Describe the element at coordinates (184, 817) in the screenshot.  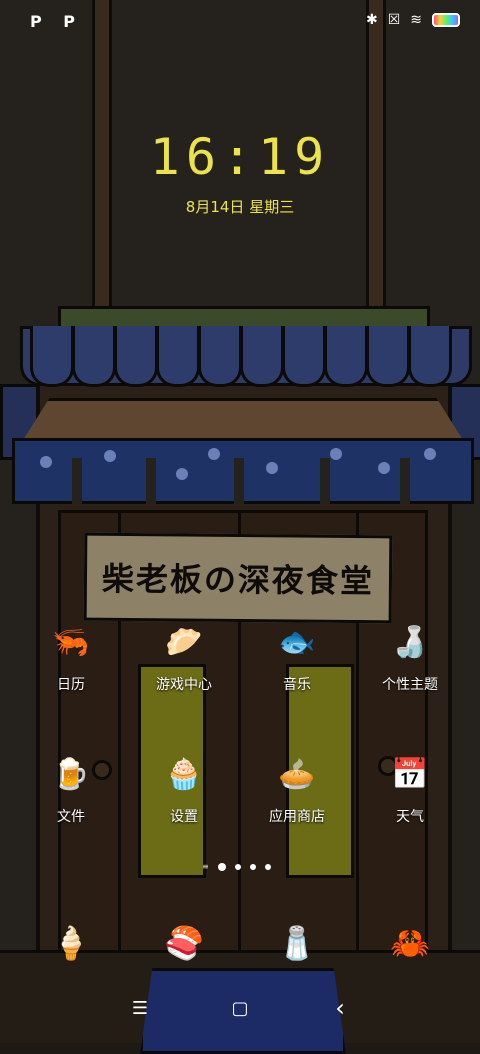
I see `app-label: 设置` at that location.